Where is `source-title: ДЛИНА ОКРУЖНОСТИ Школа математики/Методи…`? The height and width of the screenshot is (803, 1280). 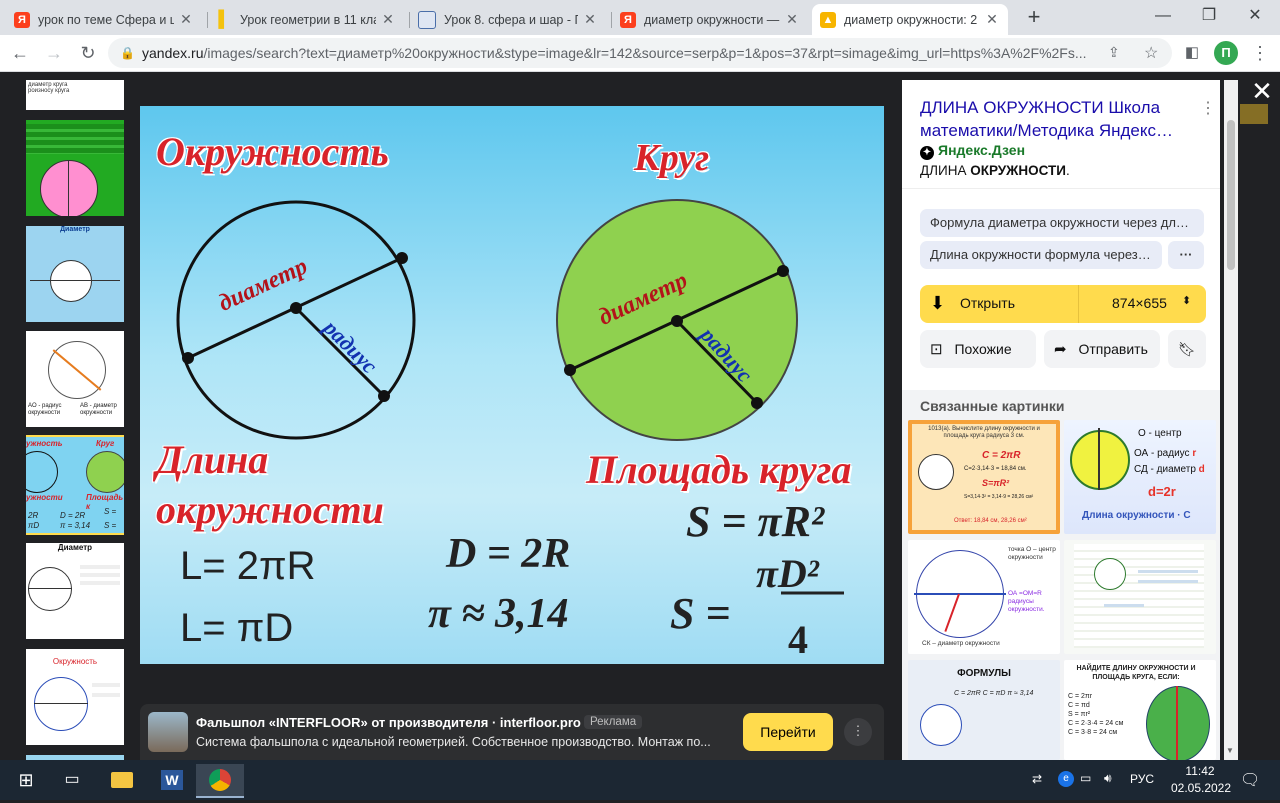
source-title: ДЛИНА ОКРУЖНОСТИ Школа математики/Методи… is located at coordinates (1055, 119).